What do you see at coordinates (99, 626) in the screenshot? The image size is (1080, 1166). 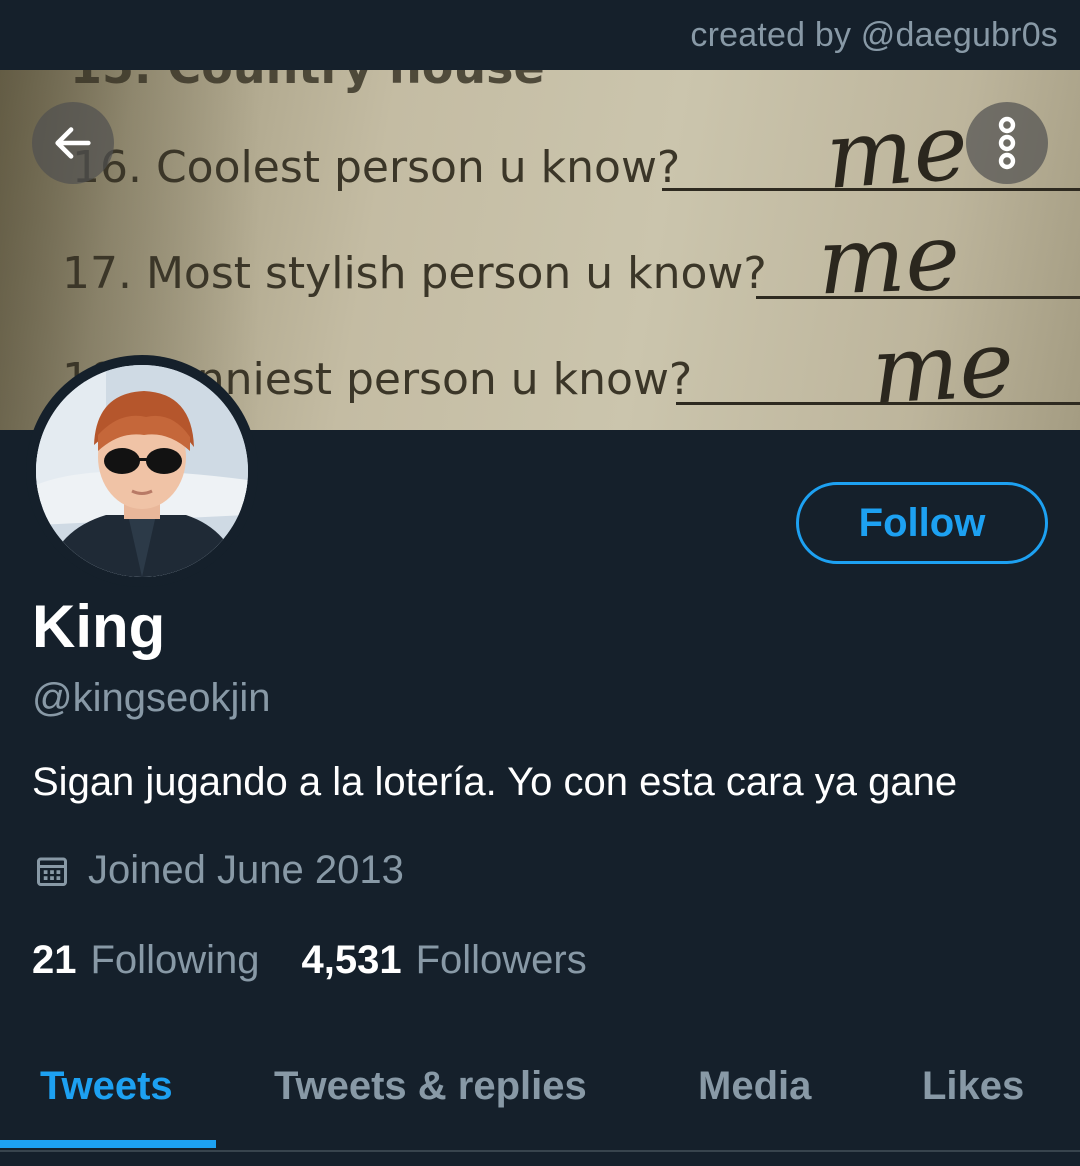 I see `display-name: King` at bounding box center [99, 626].